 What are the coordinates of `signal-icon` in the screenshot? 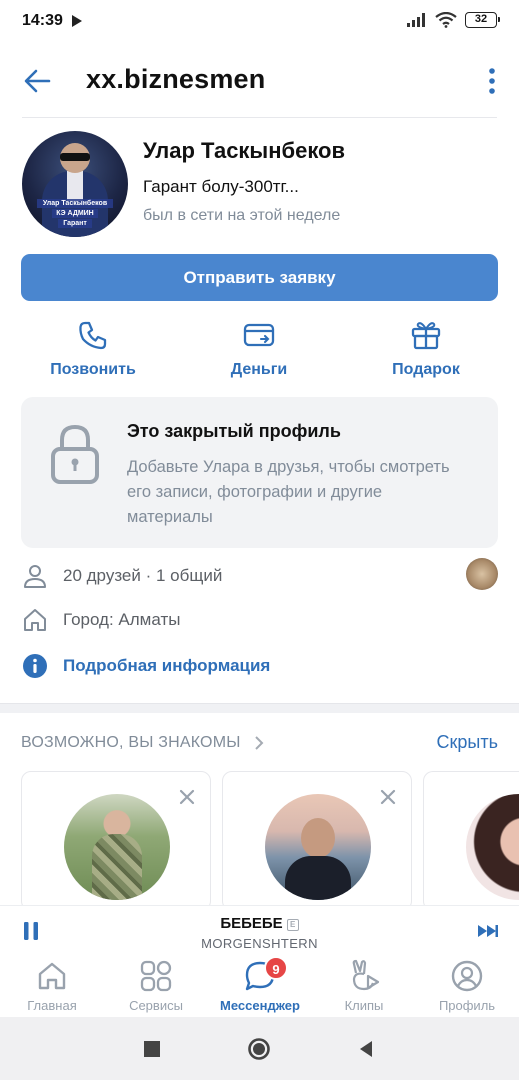 It's located at (416, 20).